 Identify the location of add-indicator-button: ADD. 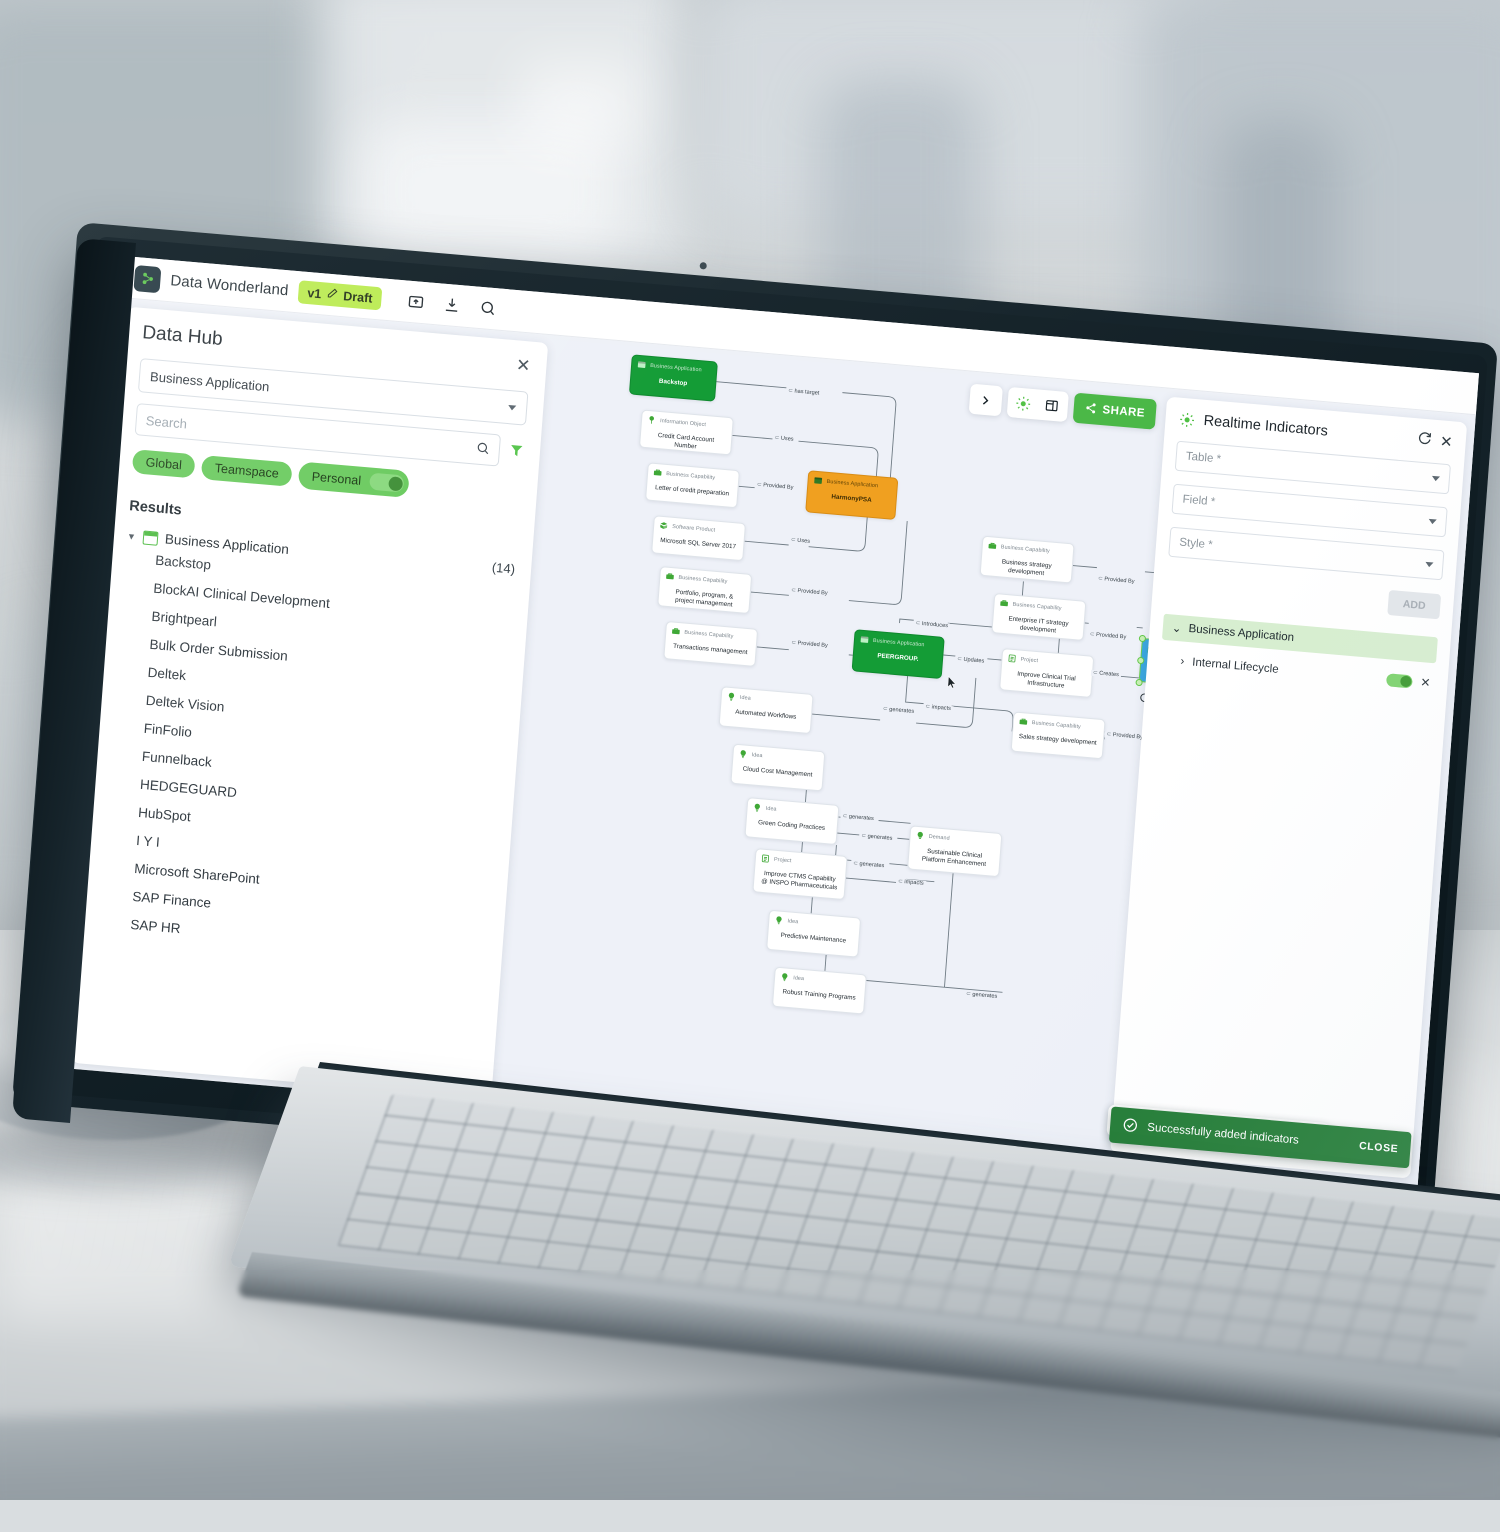
(1414, 604).